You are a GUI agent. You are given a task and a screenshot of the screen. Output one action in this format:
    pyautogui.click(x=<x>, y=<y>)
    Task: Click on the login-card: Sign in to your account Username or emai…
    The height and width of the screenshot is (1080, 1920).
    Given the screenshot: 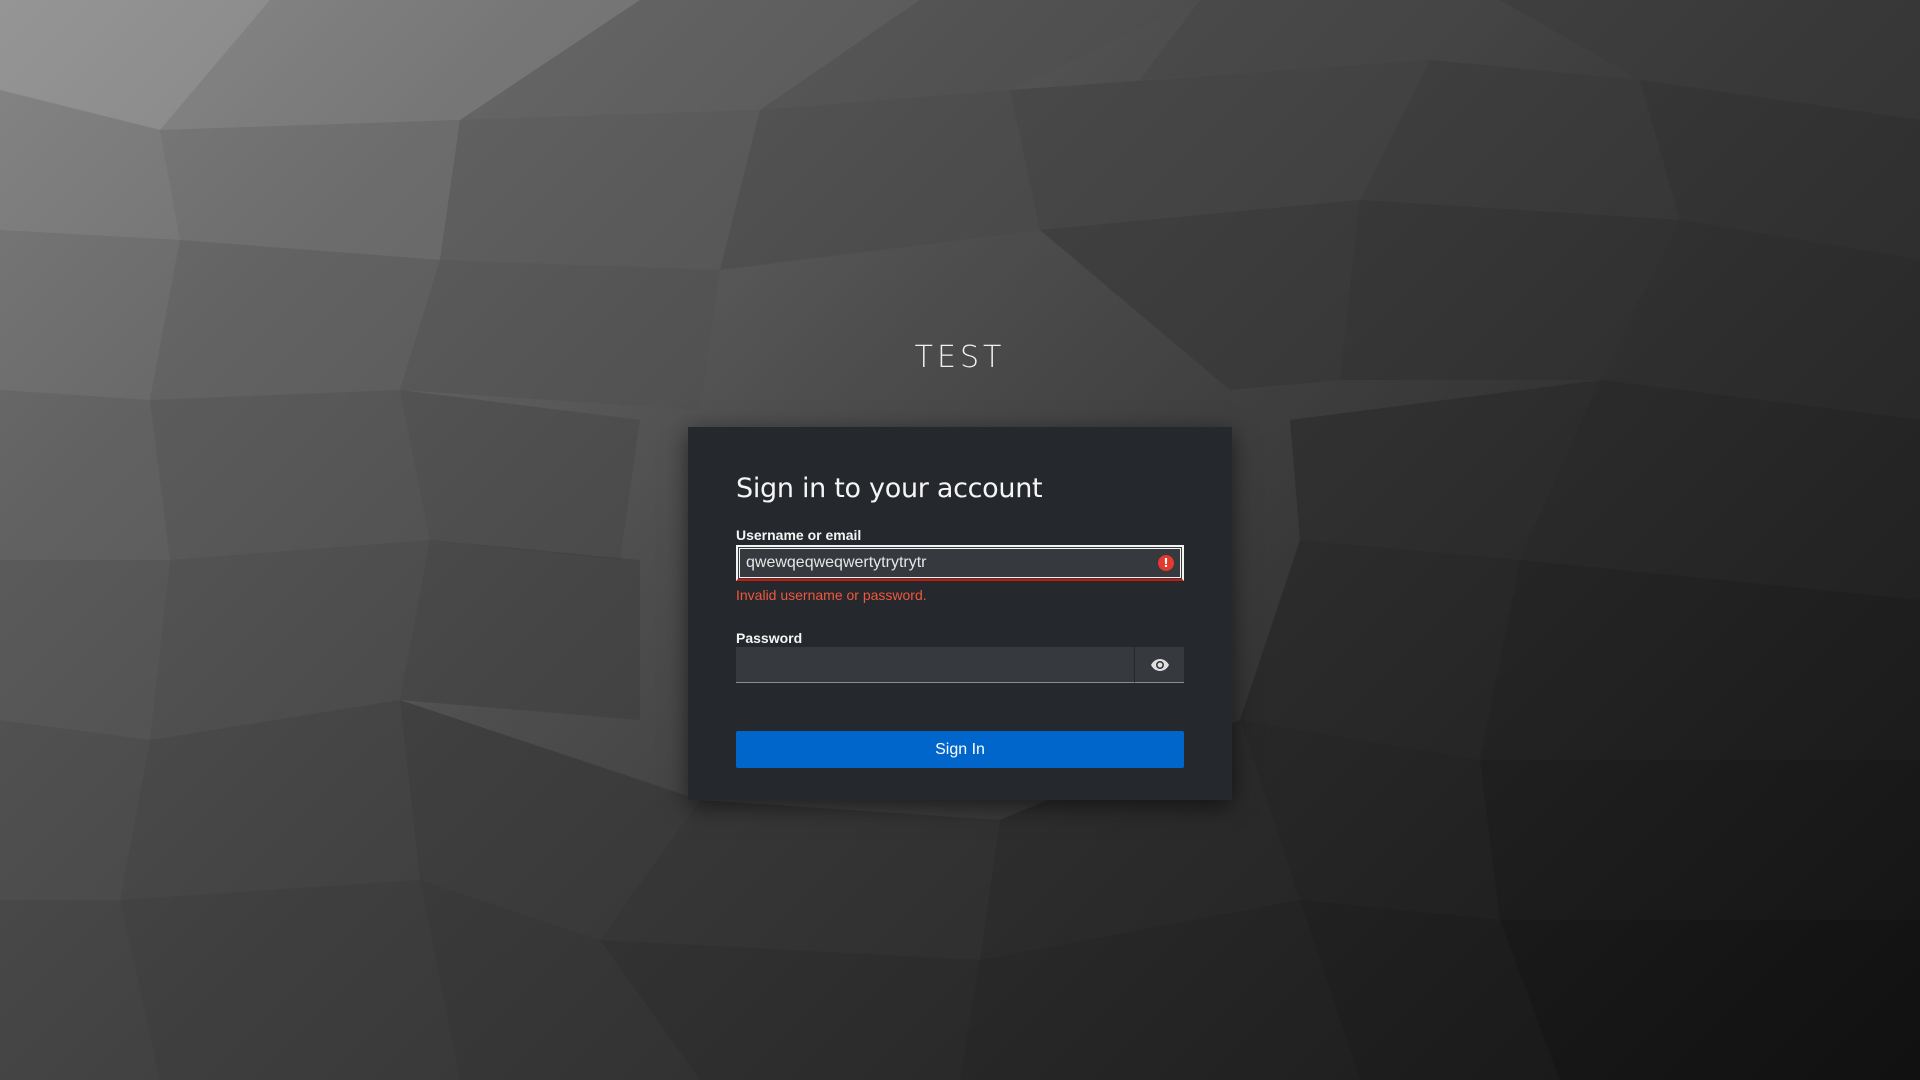 What is the action you would take?
    pyautogui.click(x=960, y=613)
    